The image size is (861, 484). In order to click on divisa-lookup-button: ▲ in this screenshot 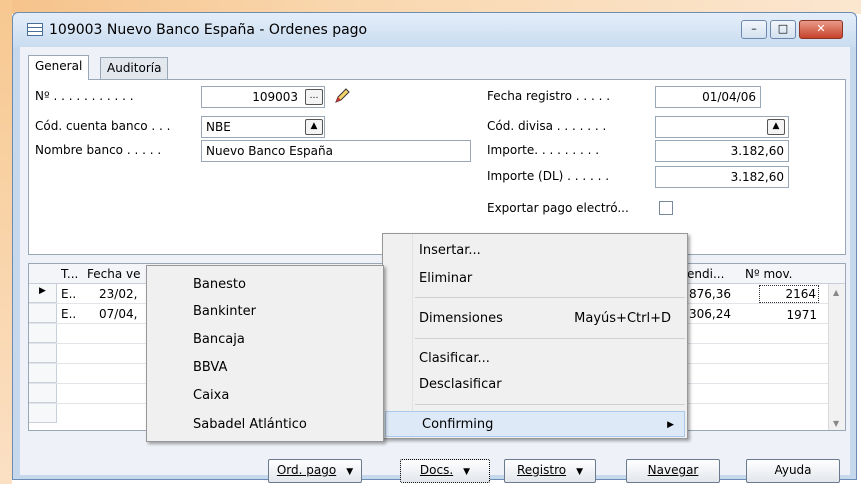, I will do `click(776, 127)`.